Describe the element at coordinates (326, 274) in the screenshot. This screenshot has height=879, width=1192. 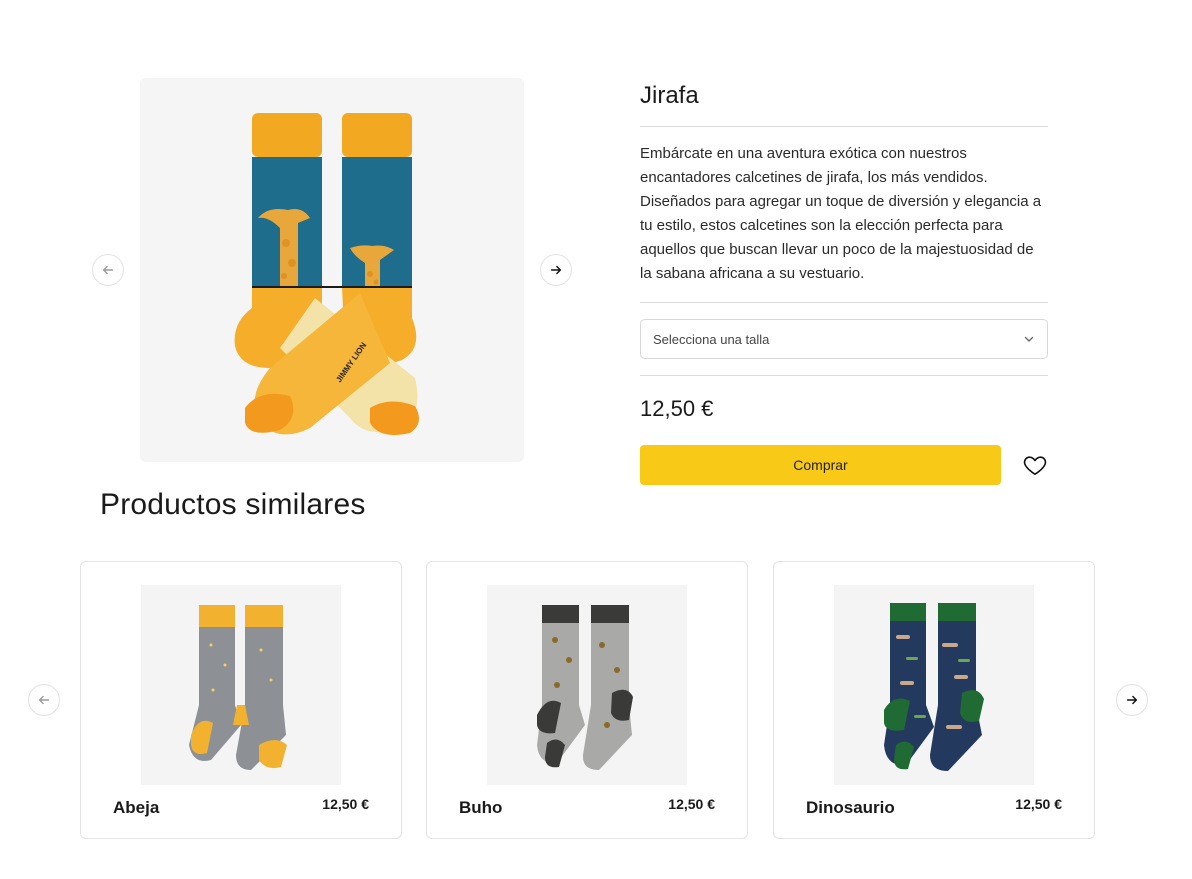
I see `giraffe-socks-image: JIMMY LION` at that location.